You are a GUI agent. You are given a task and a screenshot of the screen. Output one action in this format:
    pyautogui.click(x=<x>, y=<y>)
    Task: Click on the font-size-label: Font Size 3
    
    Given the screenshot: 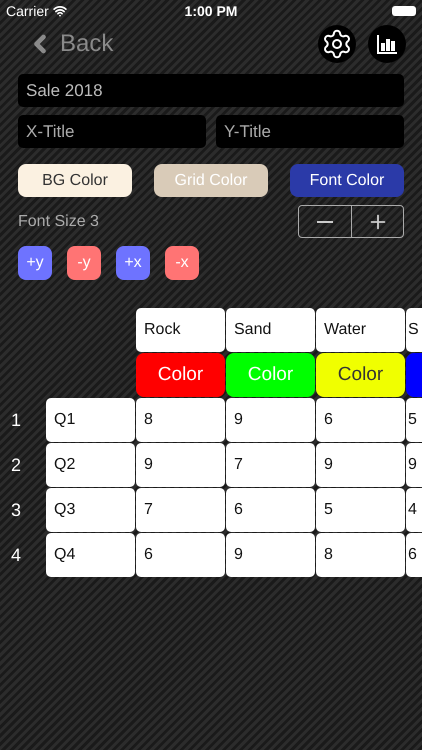 What is the action you would take?
    pyautogui.click(x=58, y=221)
    